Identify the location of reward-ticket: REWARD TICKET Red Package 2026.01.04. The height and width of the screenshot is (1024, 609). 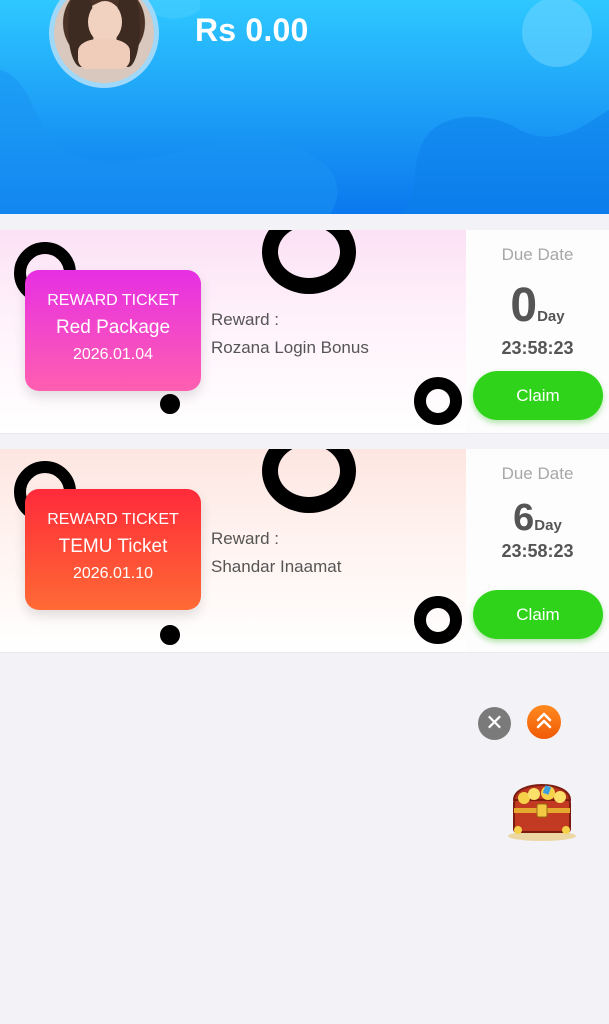
(113, 330).